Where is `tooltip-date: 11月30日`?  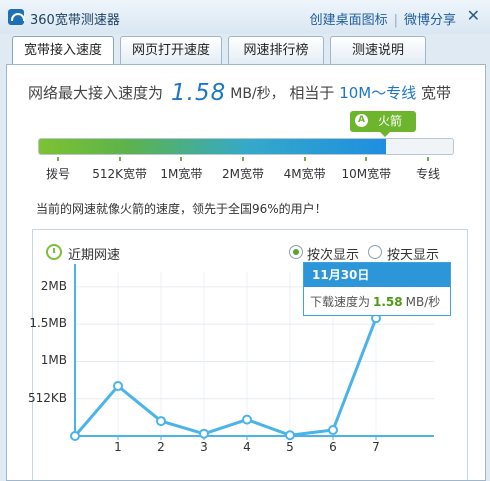 tooltip-date: 11月30日 is located at coordinates (377, 275).